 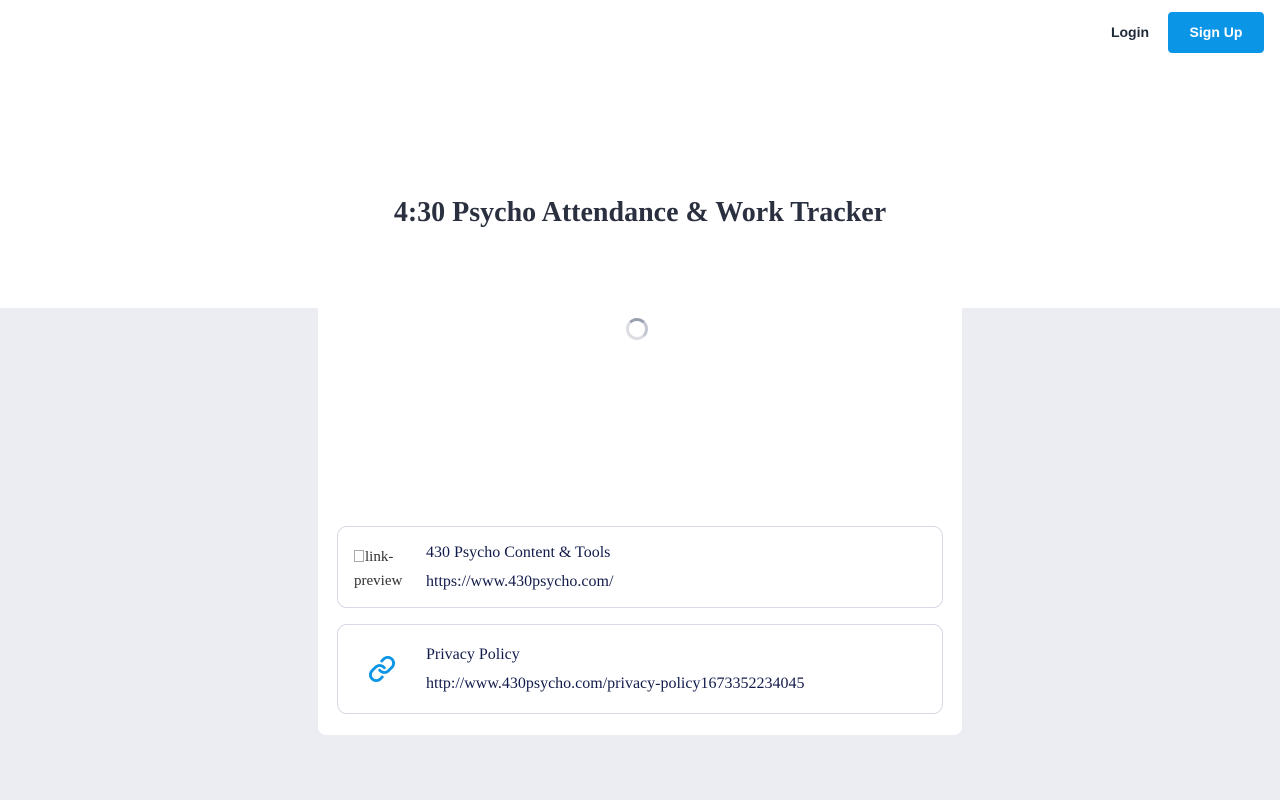 What do you see at coordinates (637, 329) in the screenshot?
I see `loading-spinner-icon` at bounding box center [637, 329].